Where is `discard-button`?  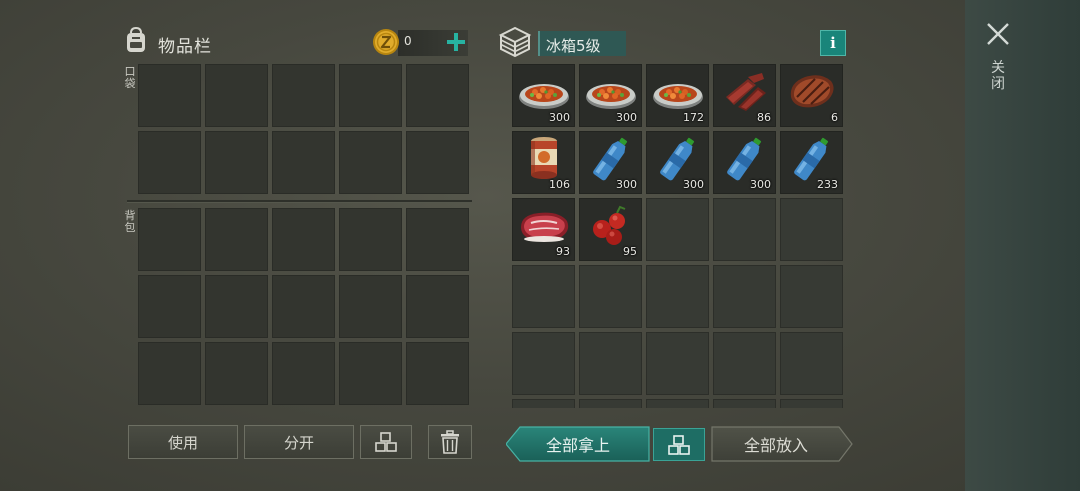 discard-button is located at coordinates (450, 442).